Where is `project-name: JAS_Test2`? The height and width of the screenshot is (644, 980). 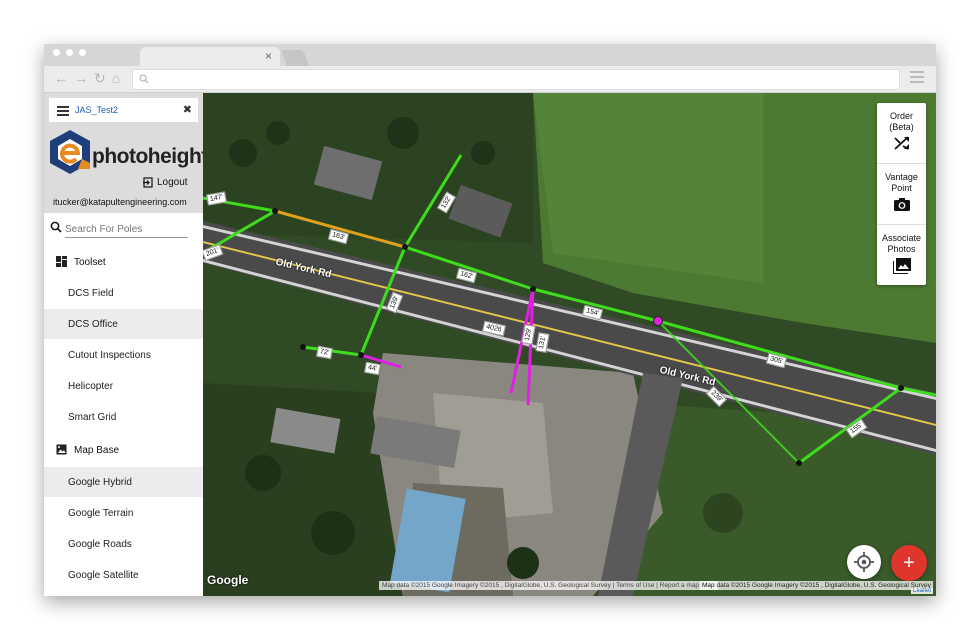
project-name: JAS_Test2 is located at coordinates (96, 110).